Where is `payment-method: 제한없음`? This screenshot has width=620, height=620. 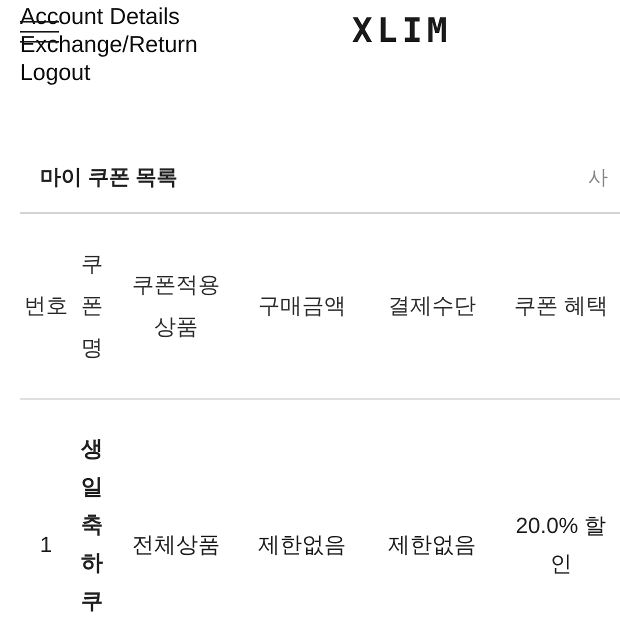 payment-method: 제한없음 is located at coordinates (432, 545).